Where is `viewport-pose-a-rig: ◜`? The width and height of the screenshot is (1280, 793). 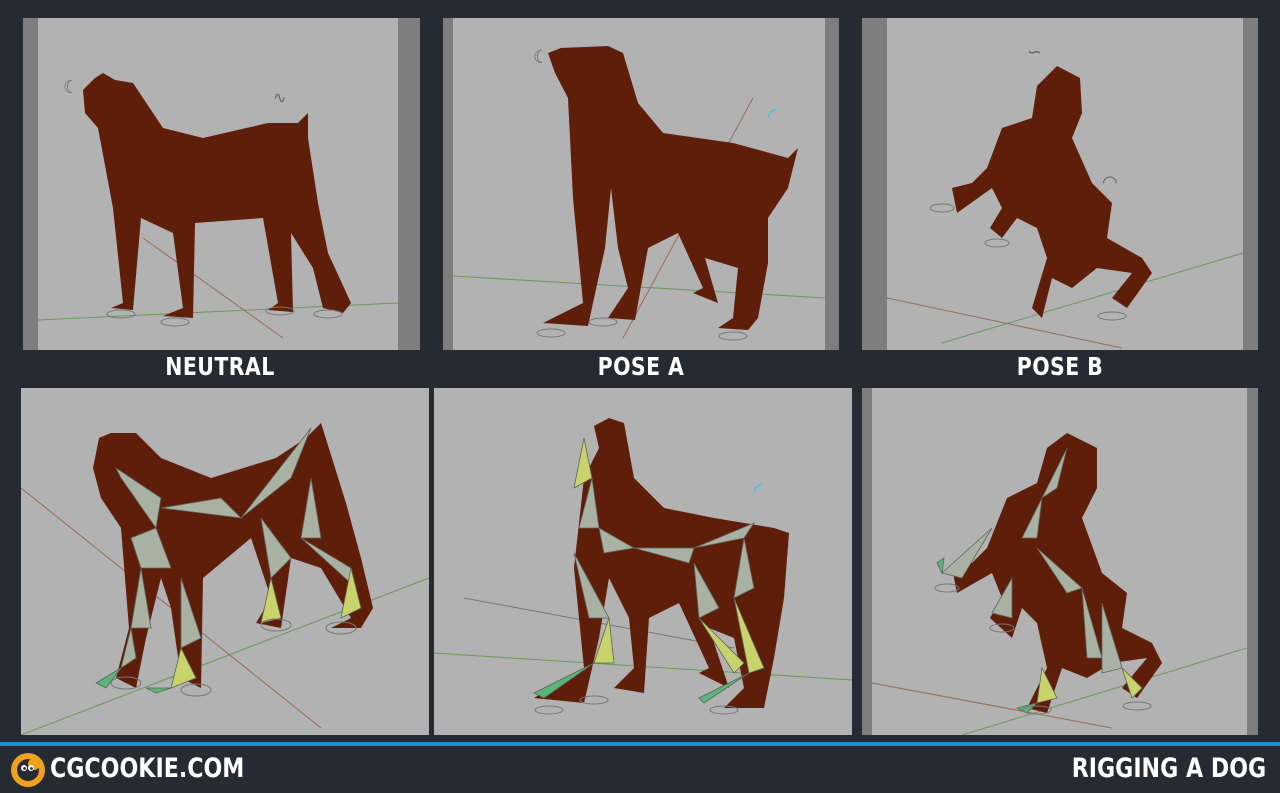 viewport-pose-a-rig: ◜ is located at coordinates (643, 561).